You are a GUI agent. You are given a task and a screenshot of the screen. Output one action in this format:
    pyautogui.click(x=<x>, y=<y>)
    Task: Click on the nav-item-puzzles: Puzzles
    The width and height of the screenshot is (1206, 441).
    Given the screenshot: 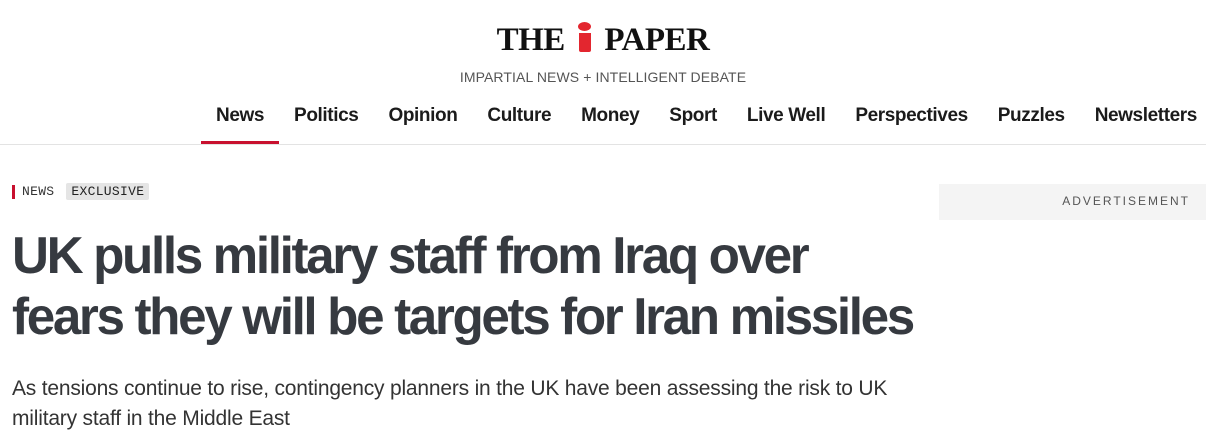 What is the action you would take?
    pyautogui.click(x=1031, y=121)
    